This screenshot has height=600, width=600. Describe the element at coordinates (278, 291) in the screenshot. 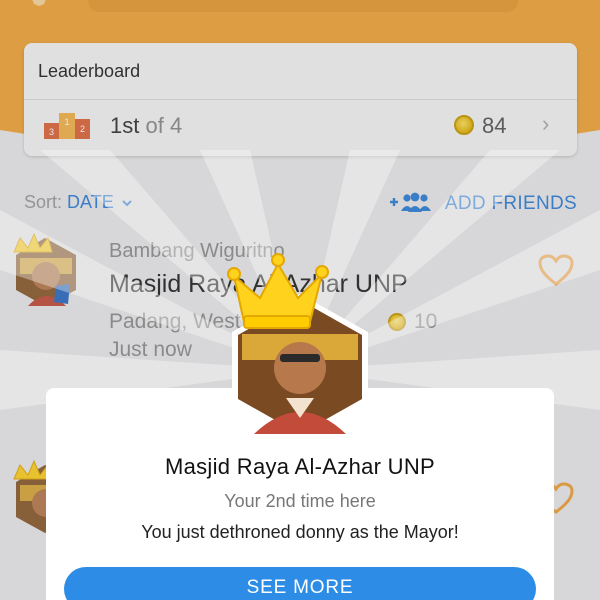

I see `crown-icon` at that location.